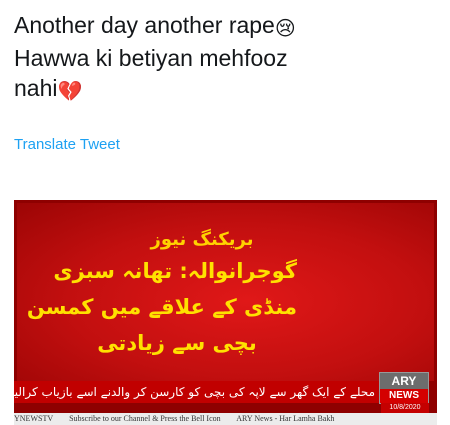 The height and width of the screenshot is (425, 450). What do you see at coordinates (404, 396) in the screenshot?
I see `logo-bottom-text: NEWS` at bounding box center [404, 396].